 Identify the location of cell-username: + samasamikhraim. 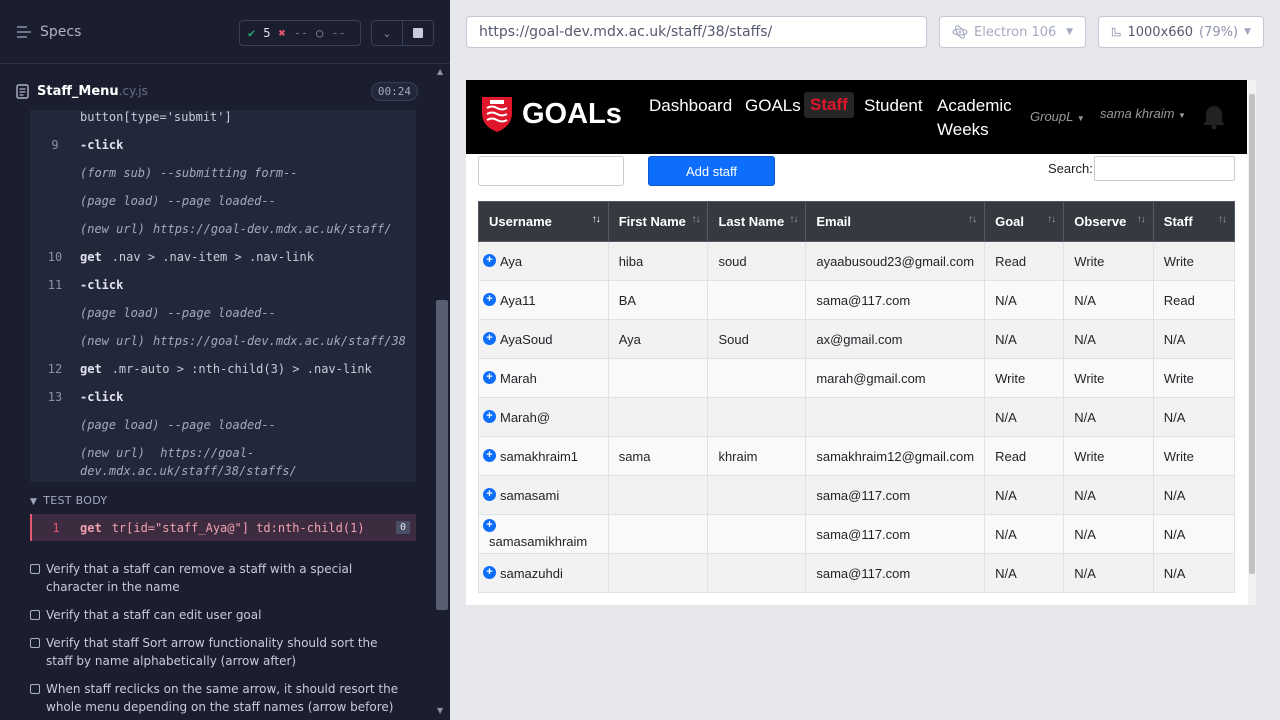
(543, 534).